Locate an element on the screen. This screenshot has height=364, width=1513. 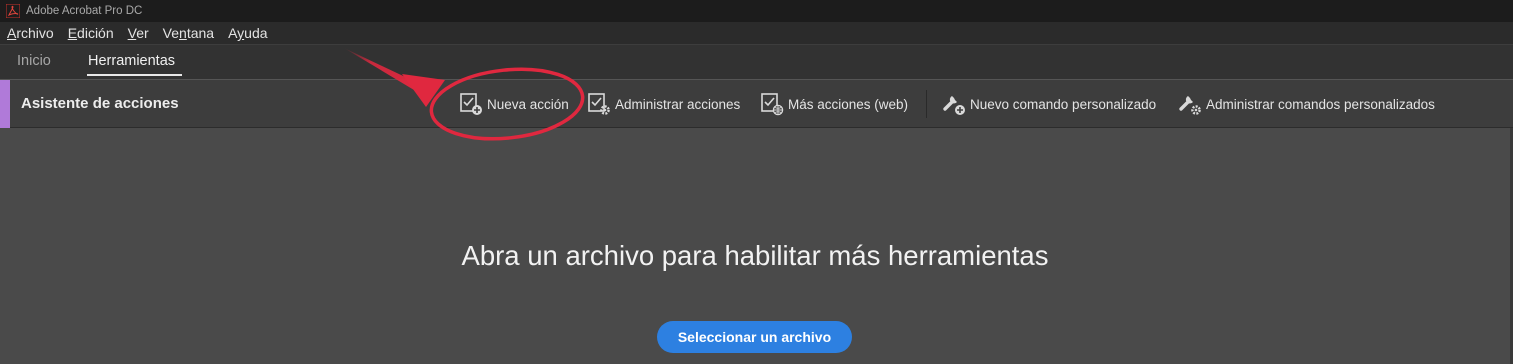
new-custom-command-button: Nuevo comando personalizado is located at coordinates (1049, 104).